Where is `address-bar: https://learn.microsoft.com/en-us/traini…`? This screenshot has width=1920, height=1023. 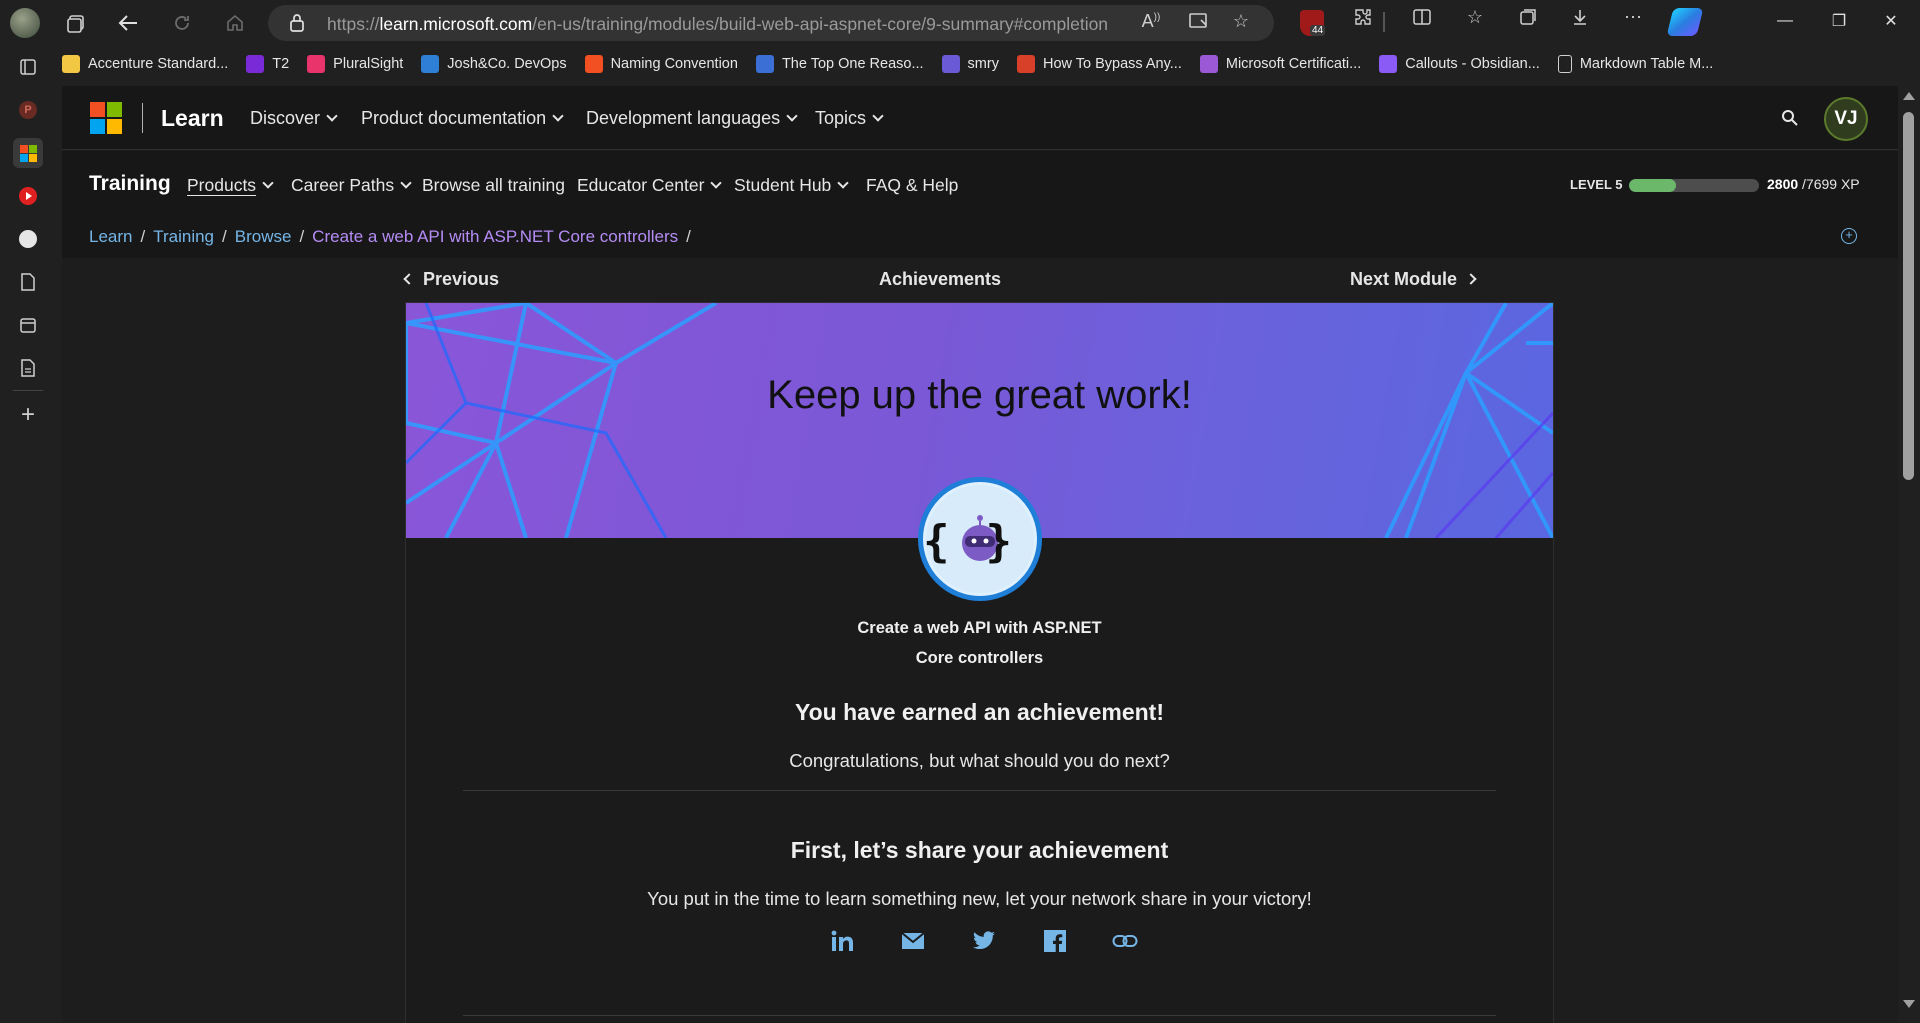
address-bar: https://learn.microsoft.com/en-us/traini… is located at coordinates (771, 23).